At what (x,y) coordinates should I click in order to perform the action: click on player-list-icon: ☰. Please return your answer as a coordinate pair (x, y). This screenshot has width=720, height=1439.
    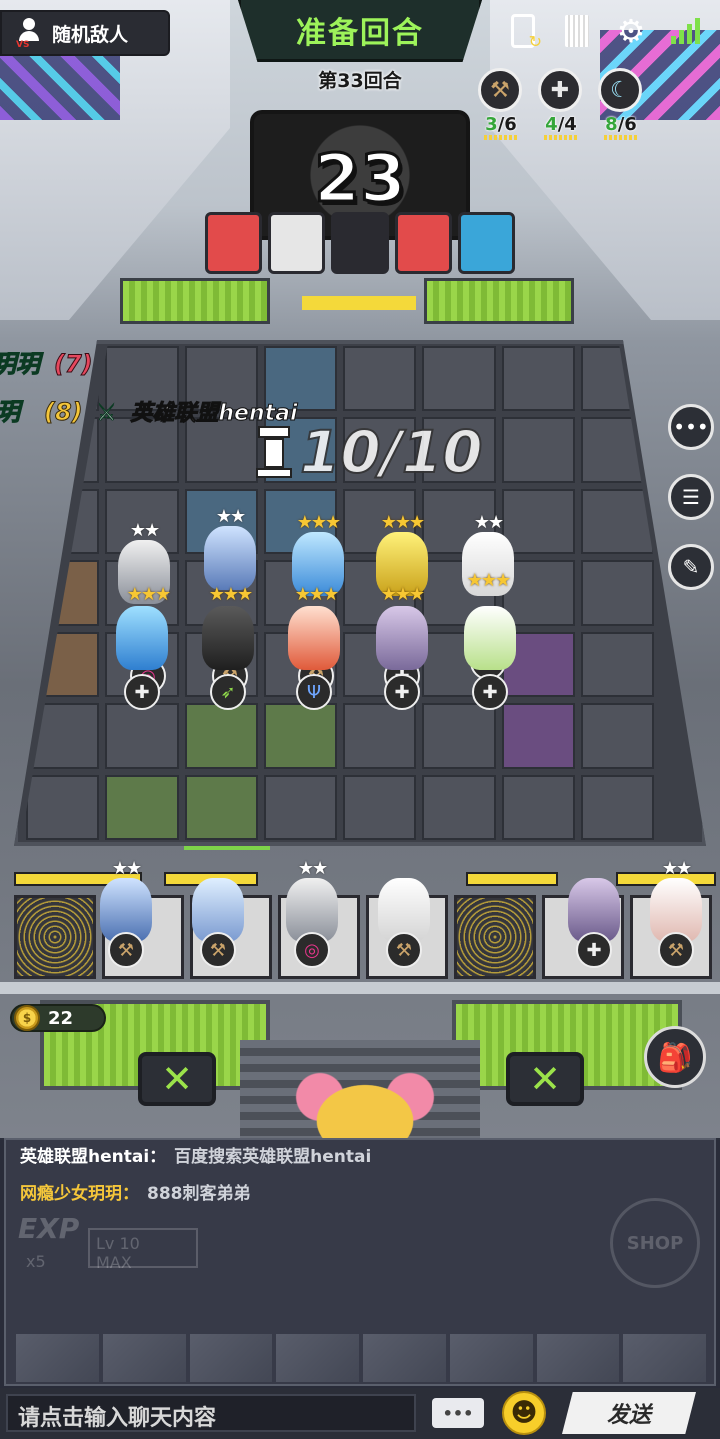
    Looking at the image, I should click on (691, 497).